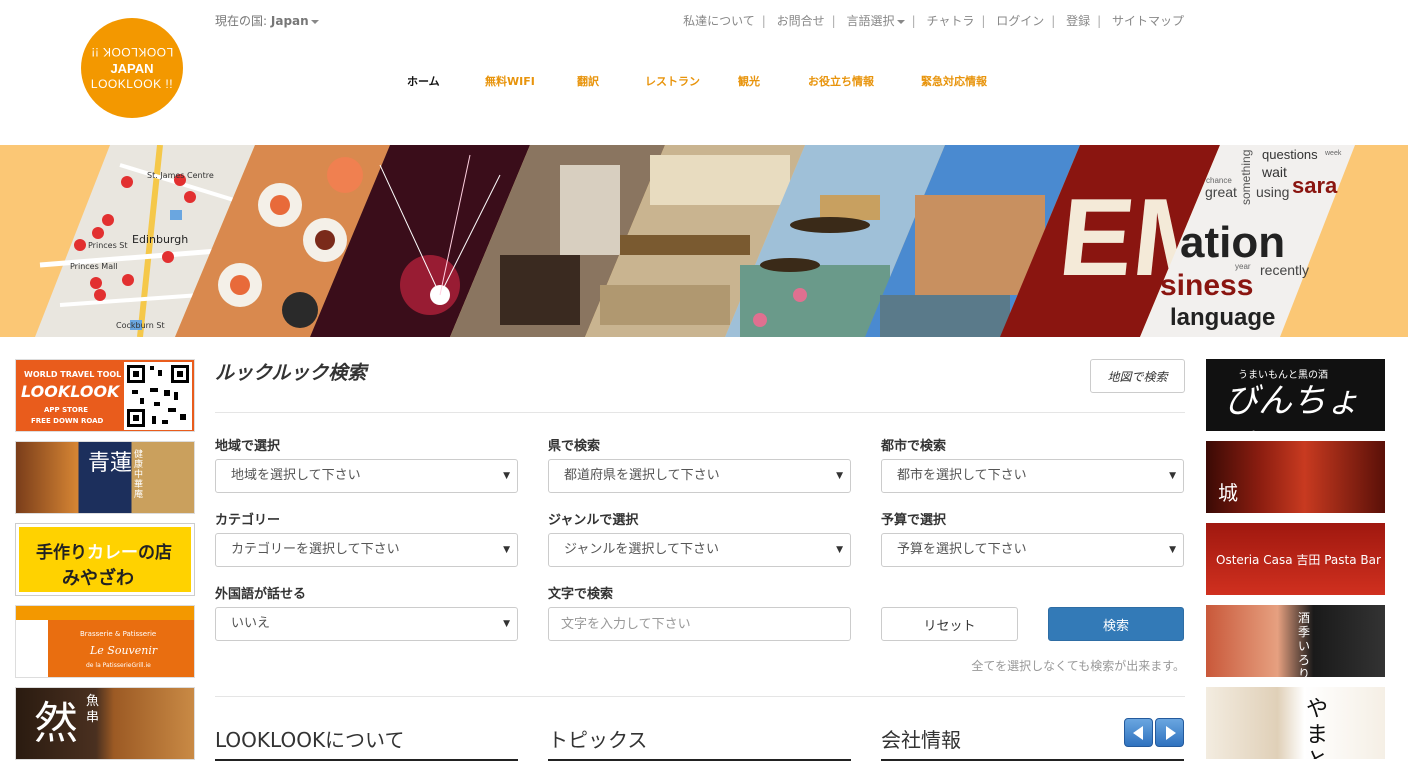 Image resolution: width=1408 pixels, height=770 pixels. What do you see at coordinates (155, 553) in the screenshot?
I see `ad-text: の店` at bounding box center [155, 553].